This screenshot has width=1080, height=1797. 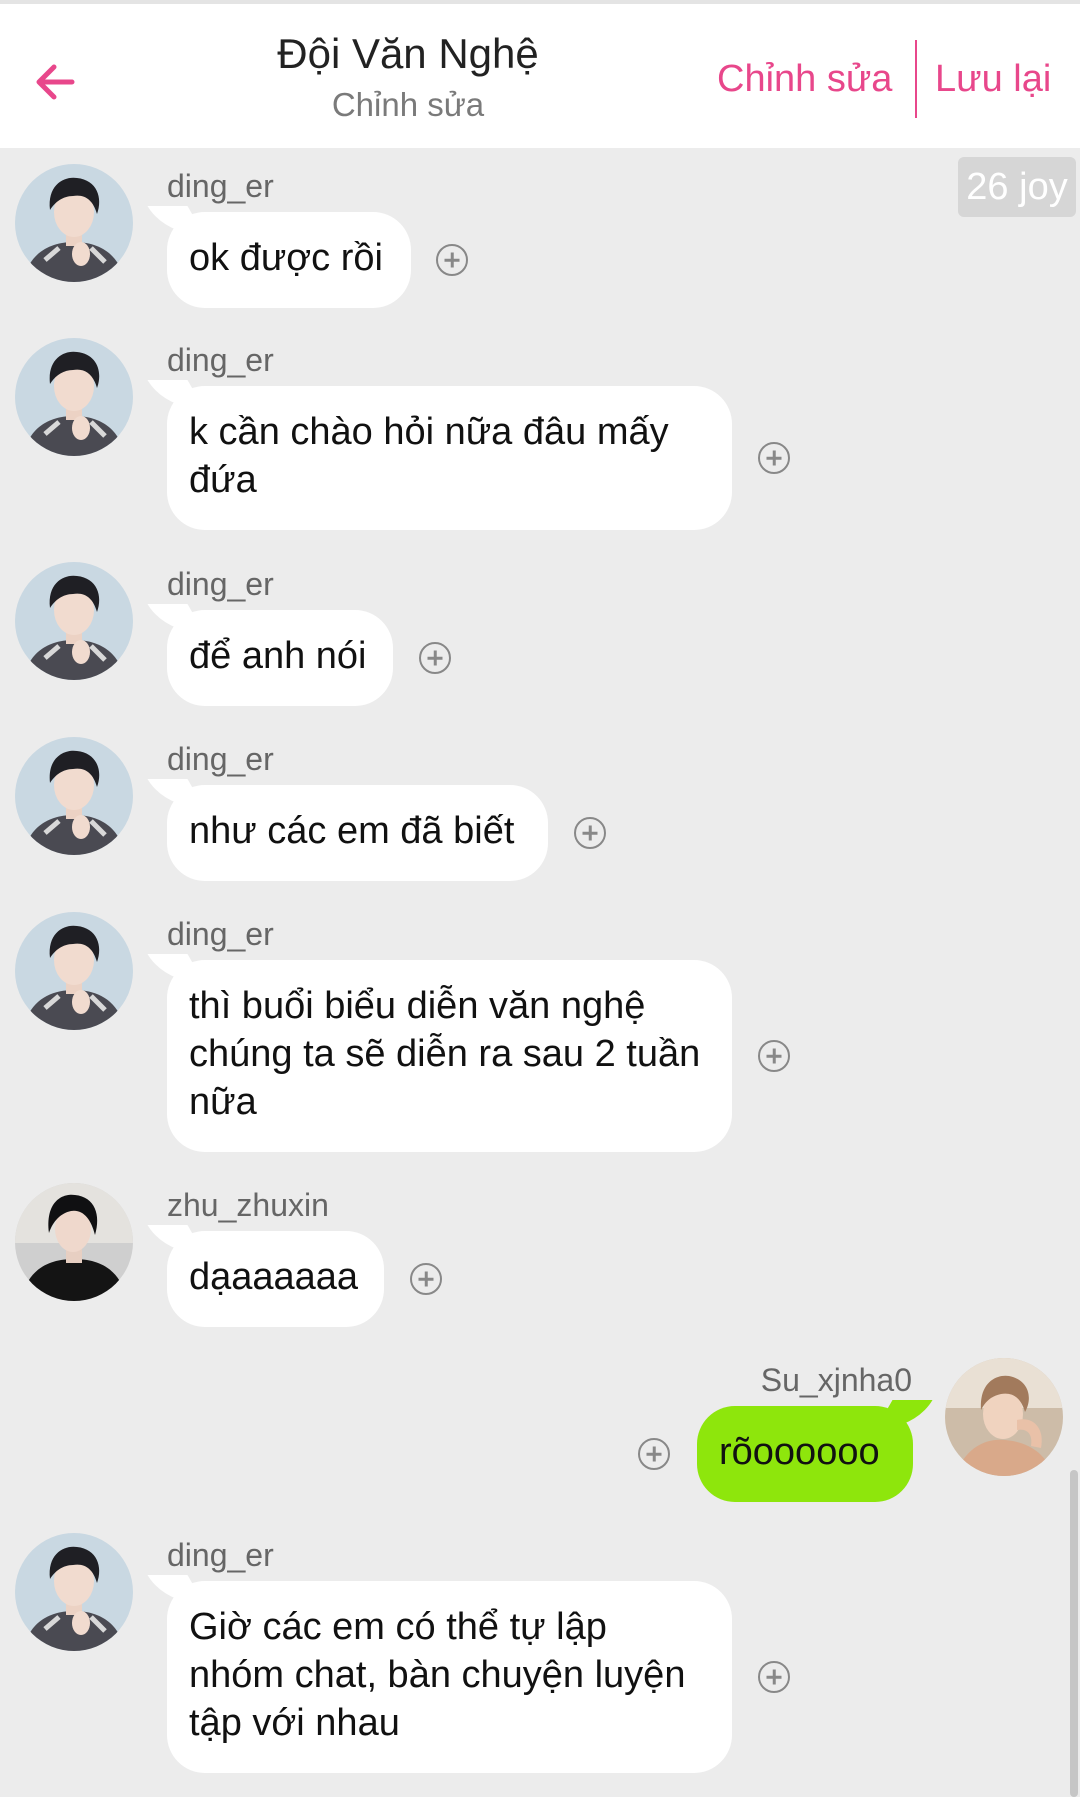 I want to click on title-block: Đội Văn Nghệ Chỉnh sửa, so click(x=408, y=77).